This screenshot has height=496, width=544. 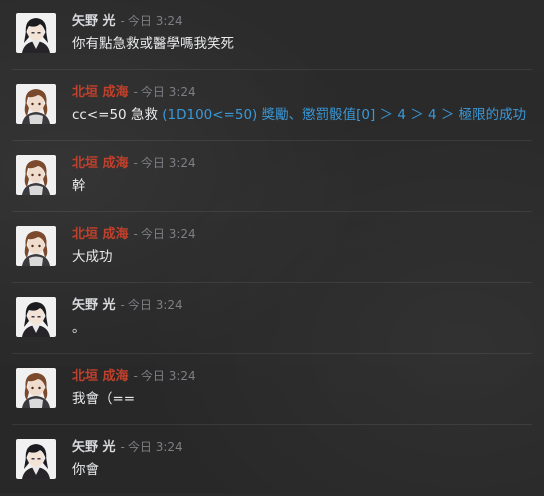 I want to click on message-body: 你會, so click(x=85, y=470).